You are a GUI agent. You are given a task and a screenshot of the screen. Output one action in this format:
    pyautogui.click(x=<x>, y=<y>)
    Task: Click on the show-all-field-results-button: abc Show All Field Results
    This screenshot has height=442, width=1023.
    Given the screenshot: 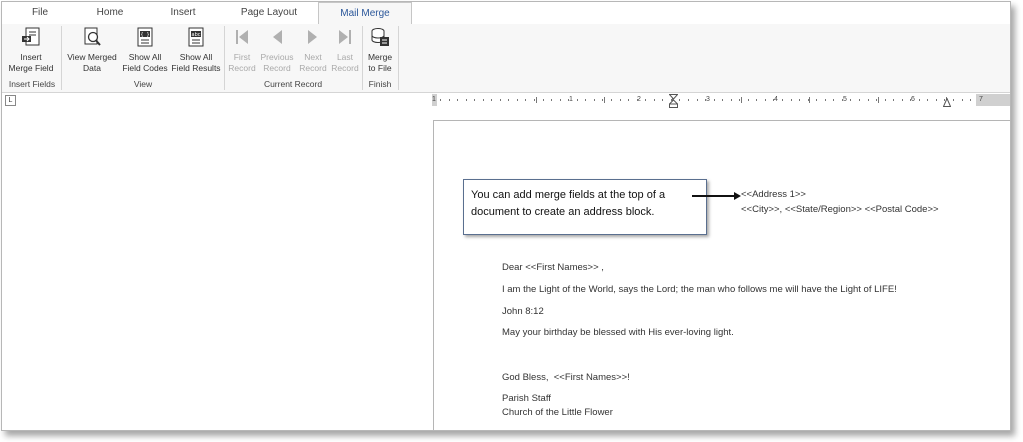 What is the action you would take?
    pyautogui.click(x=196, y=50)
    